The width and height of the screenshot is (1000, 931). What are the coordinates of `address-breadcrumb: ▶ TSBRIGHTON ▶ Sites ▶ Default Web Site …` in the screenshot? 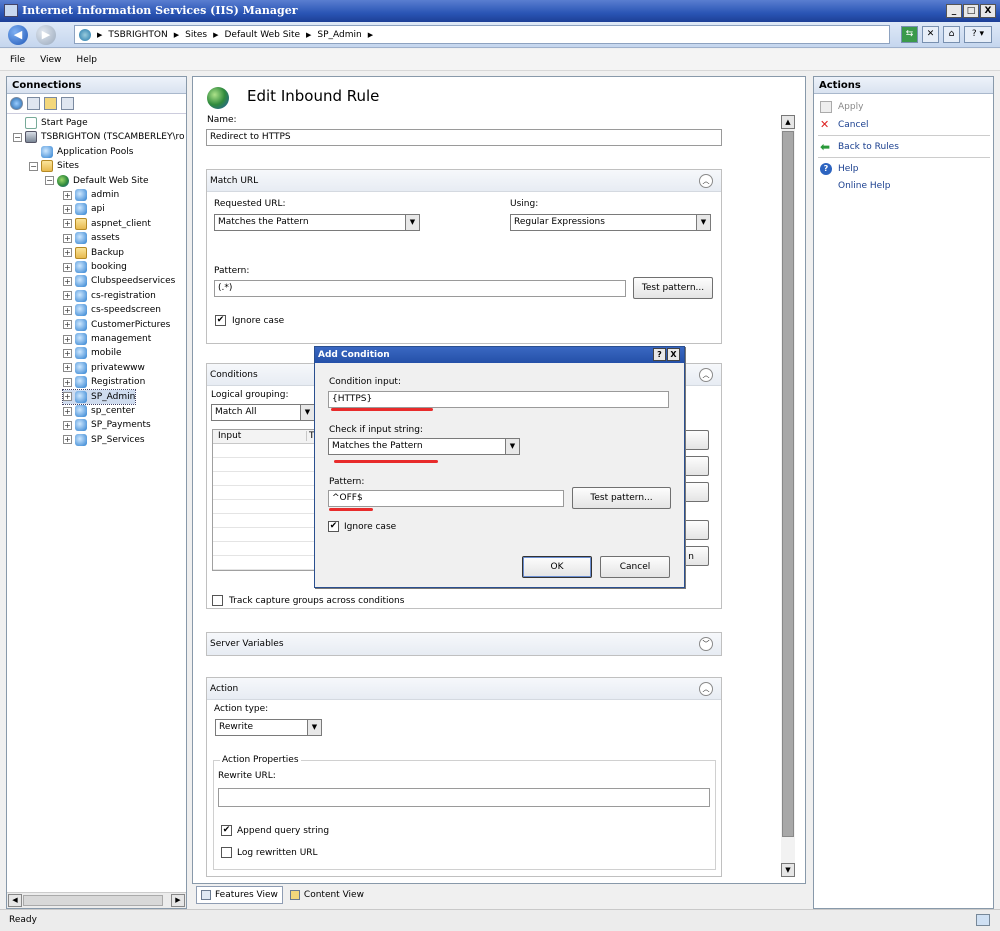 It's located at (482, 34).